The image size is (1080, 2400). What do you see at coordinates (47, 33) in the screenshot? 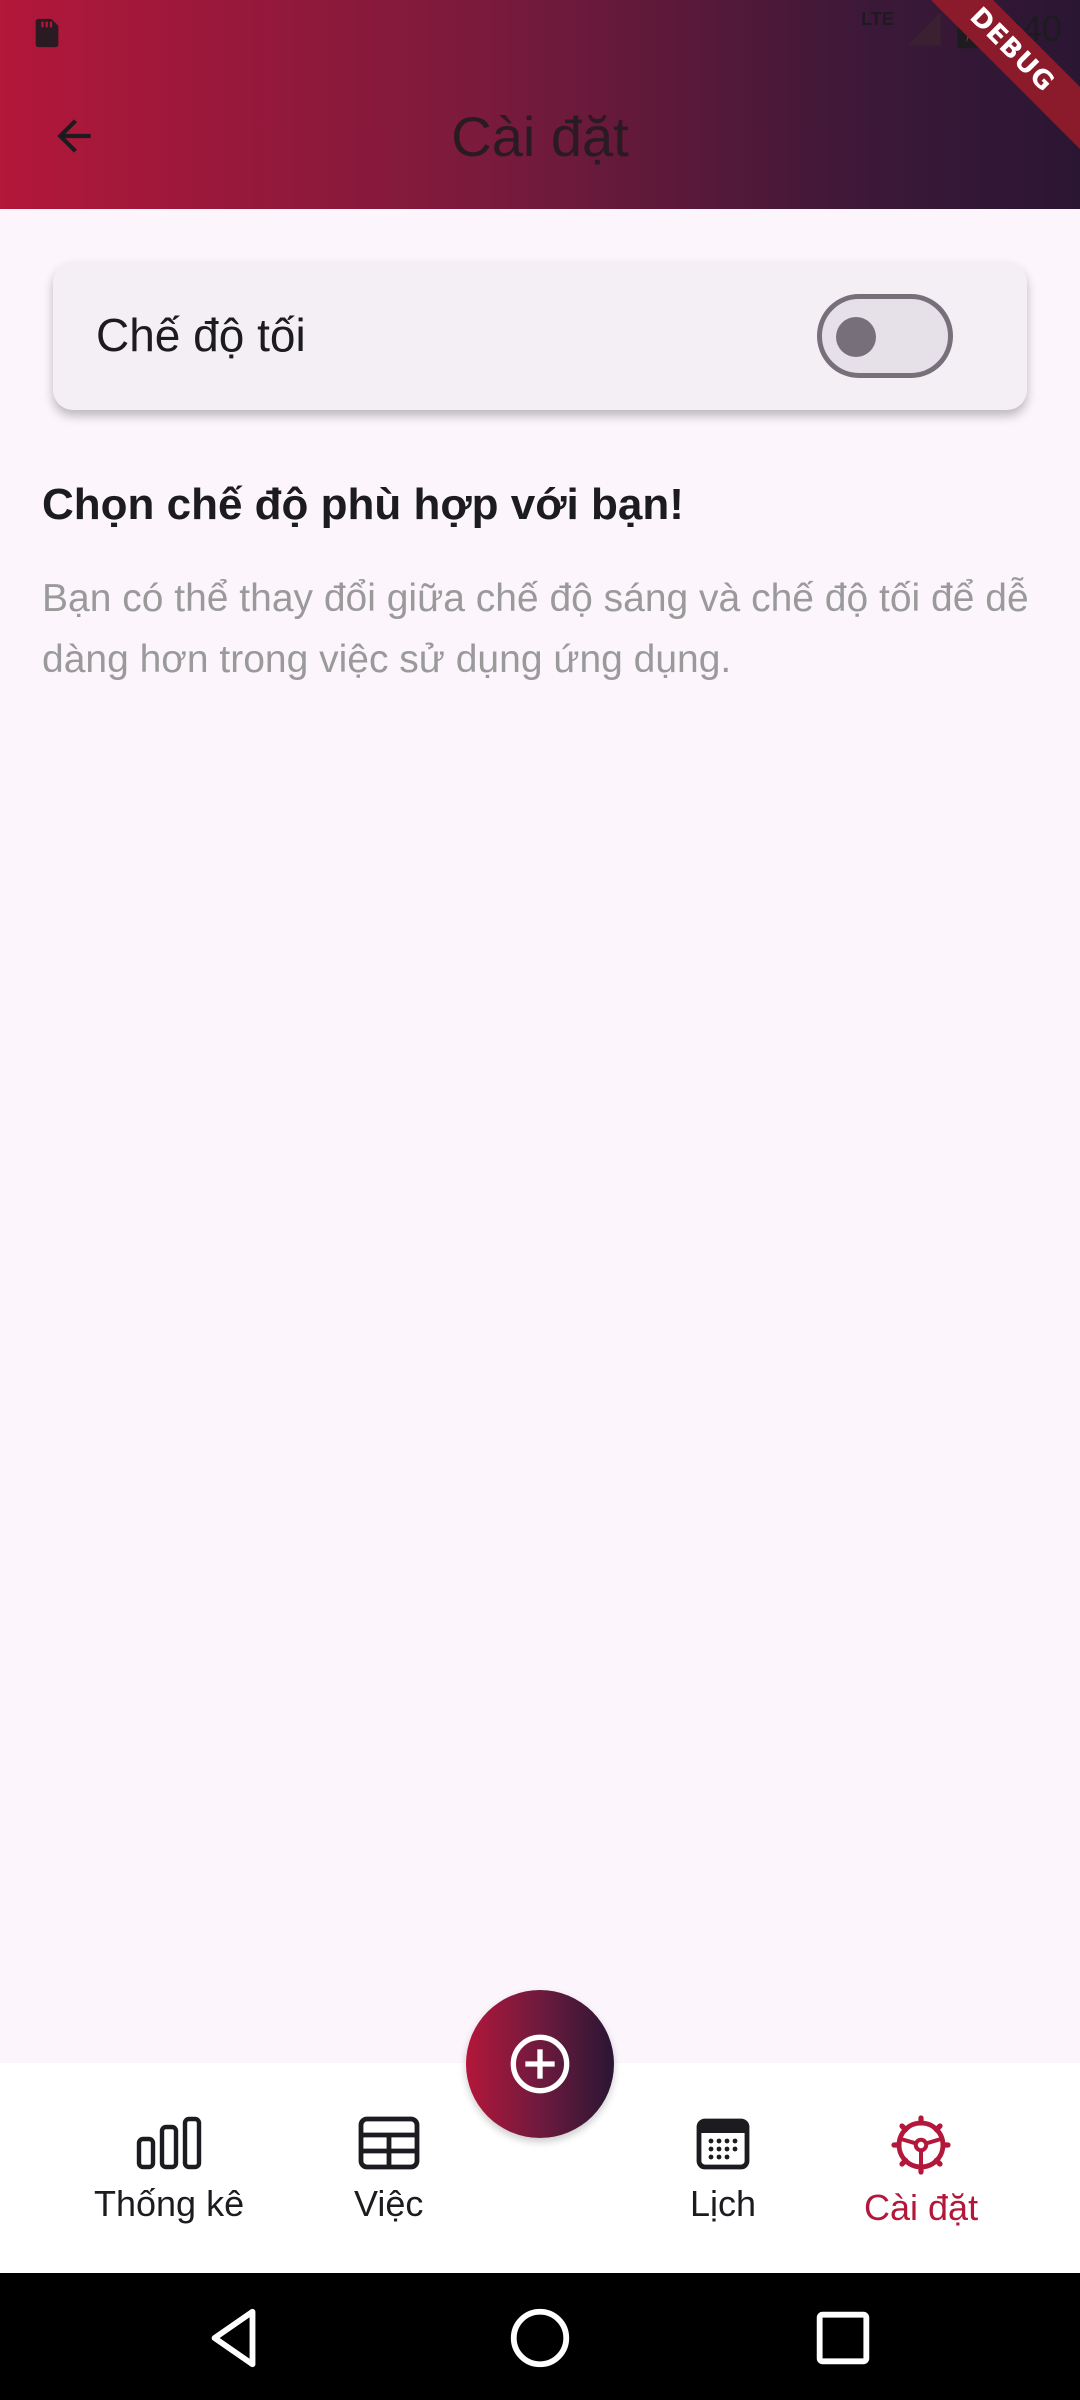
I see `sd-card-icon` at bounding box center [47, 33].